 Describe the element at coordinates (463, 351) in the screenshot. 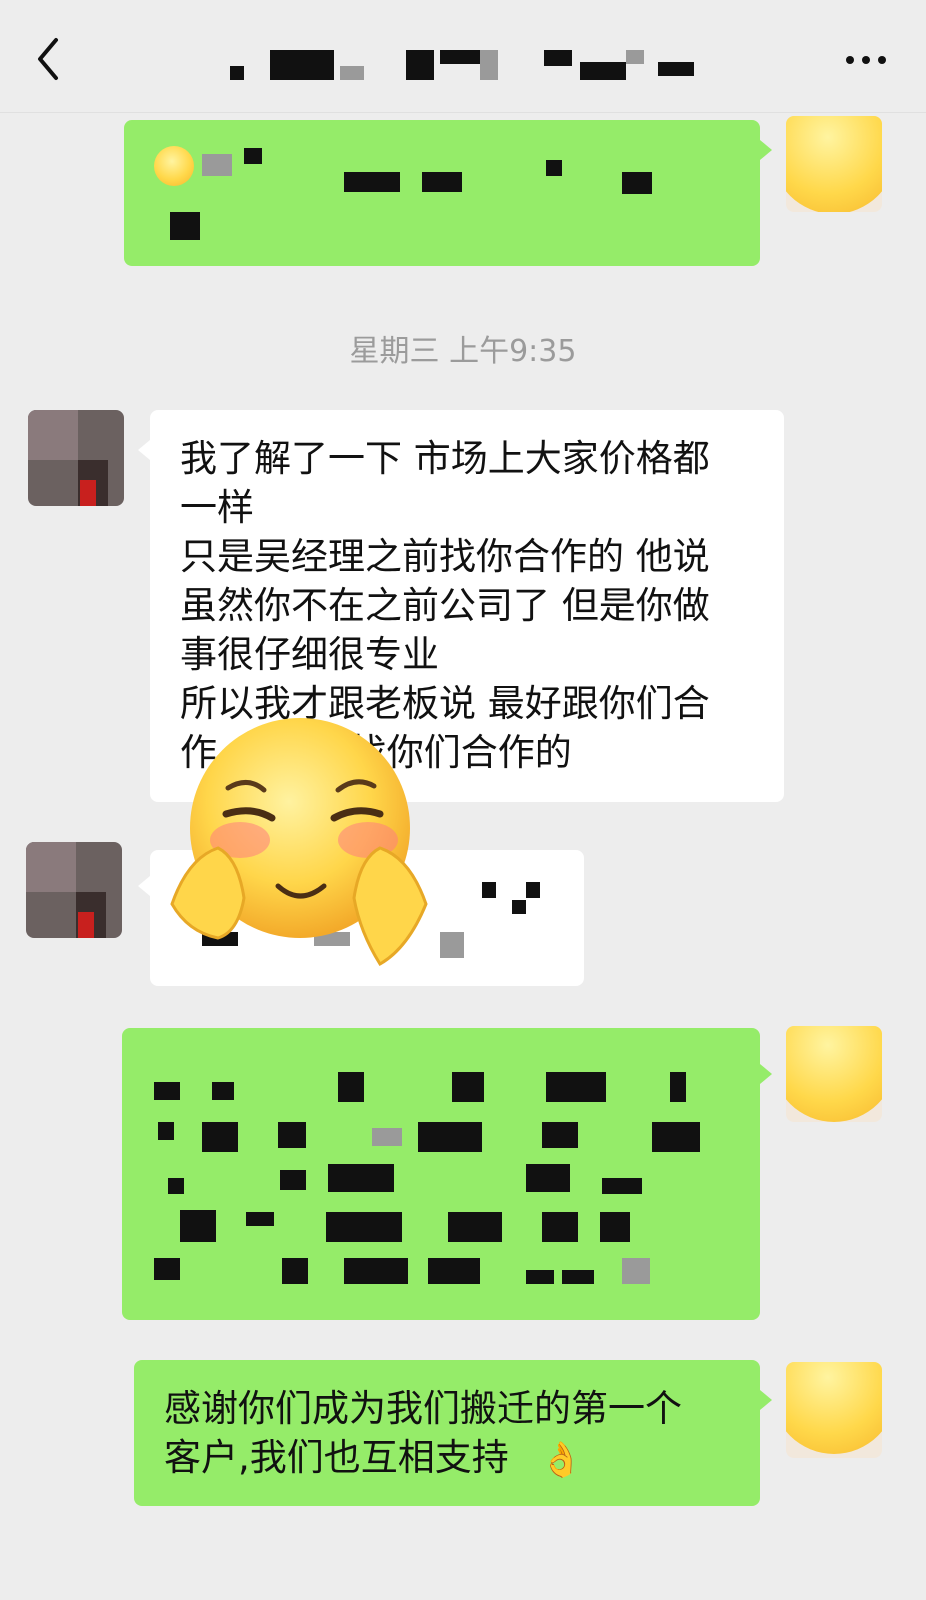

I see `timestamp: 星期三 上午9:35` at that location.